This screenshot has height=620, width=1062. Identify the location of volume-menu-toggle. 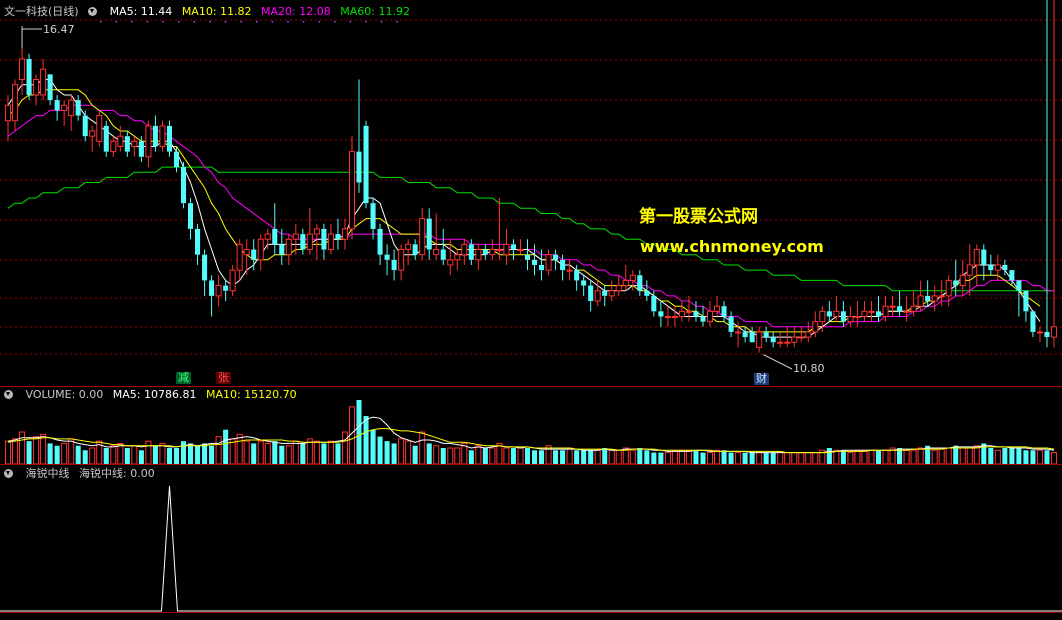
(10, 394).